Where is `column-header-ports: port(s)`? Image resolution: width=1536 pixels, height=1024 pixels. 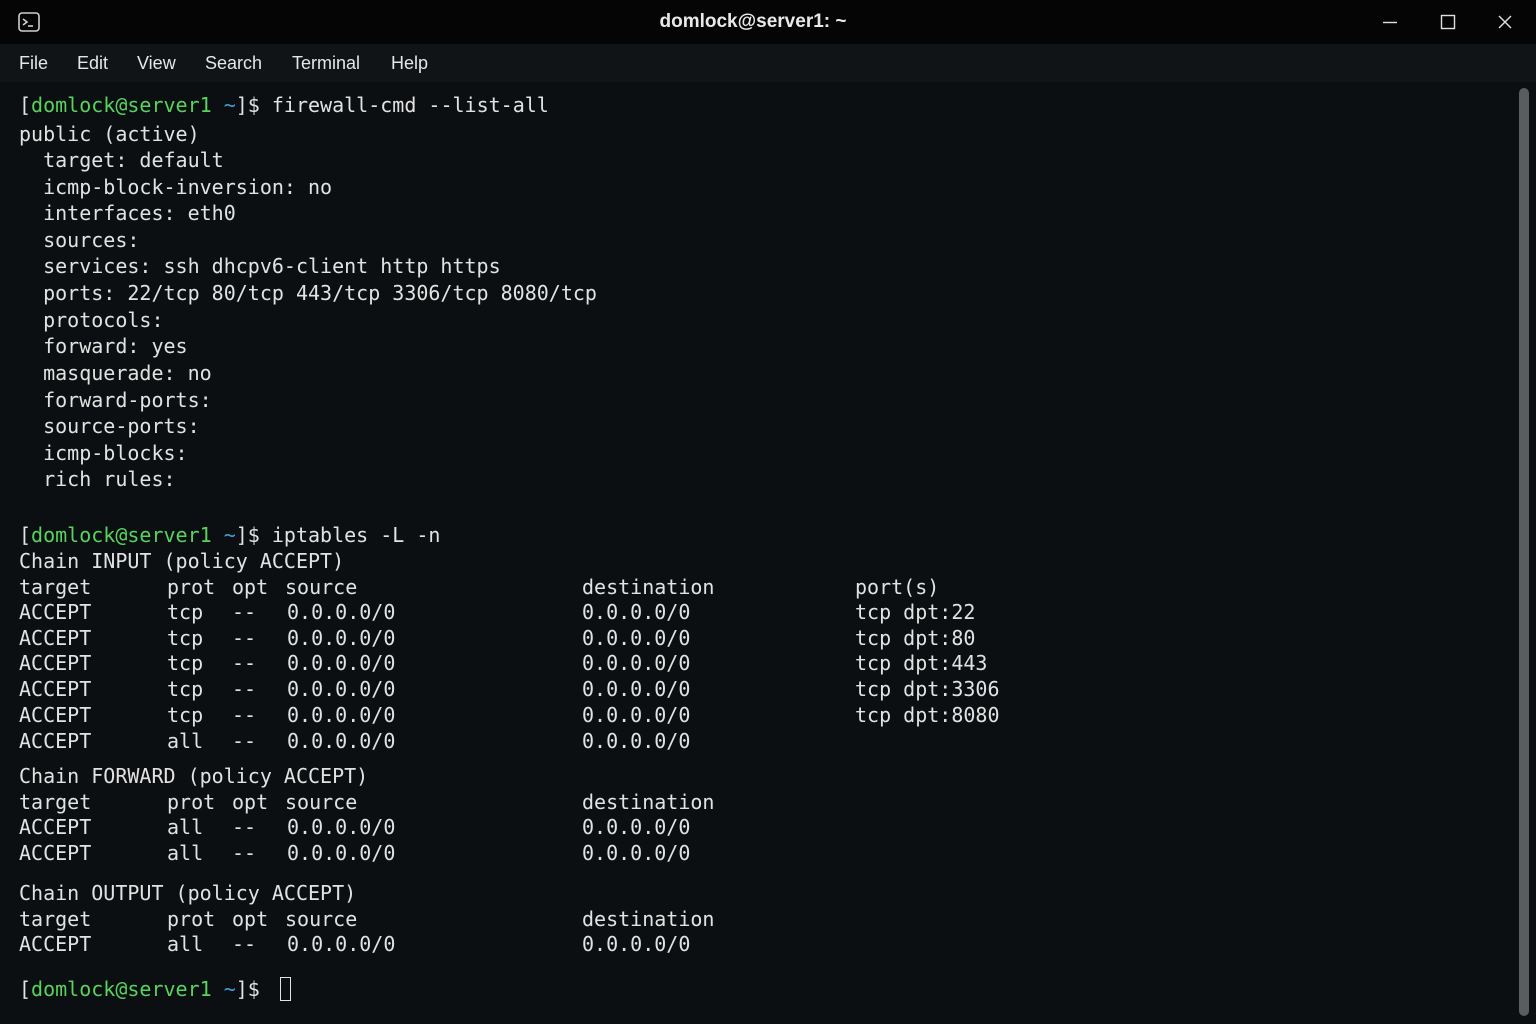
column-header-ports: port(s) is located at coordinates (897, 587).